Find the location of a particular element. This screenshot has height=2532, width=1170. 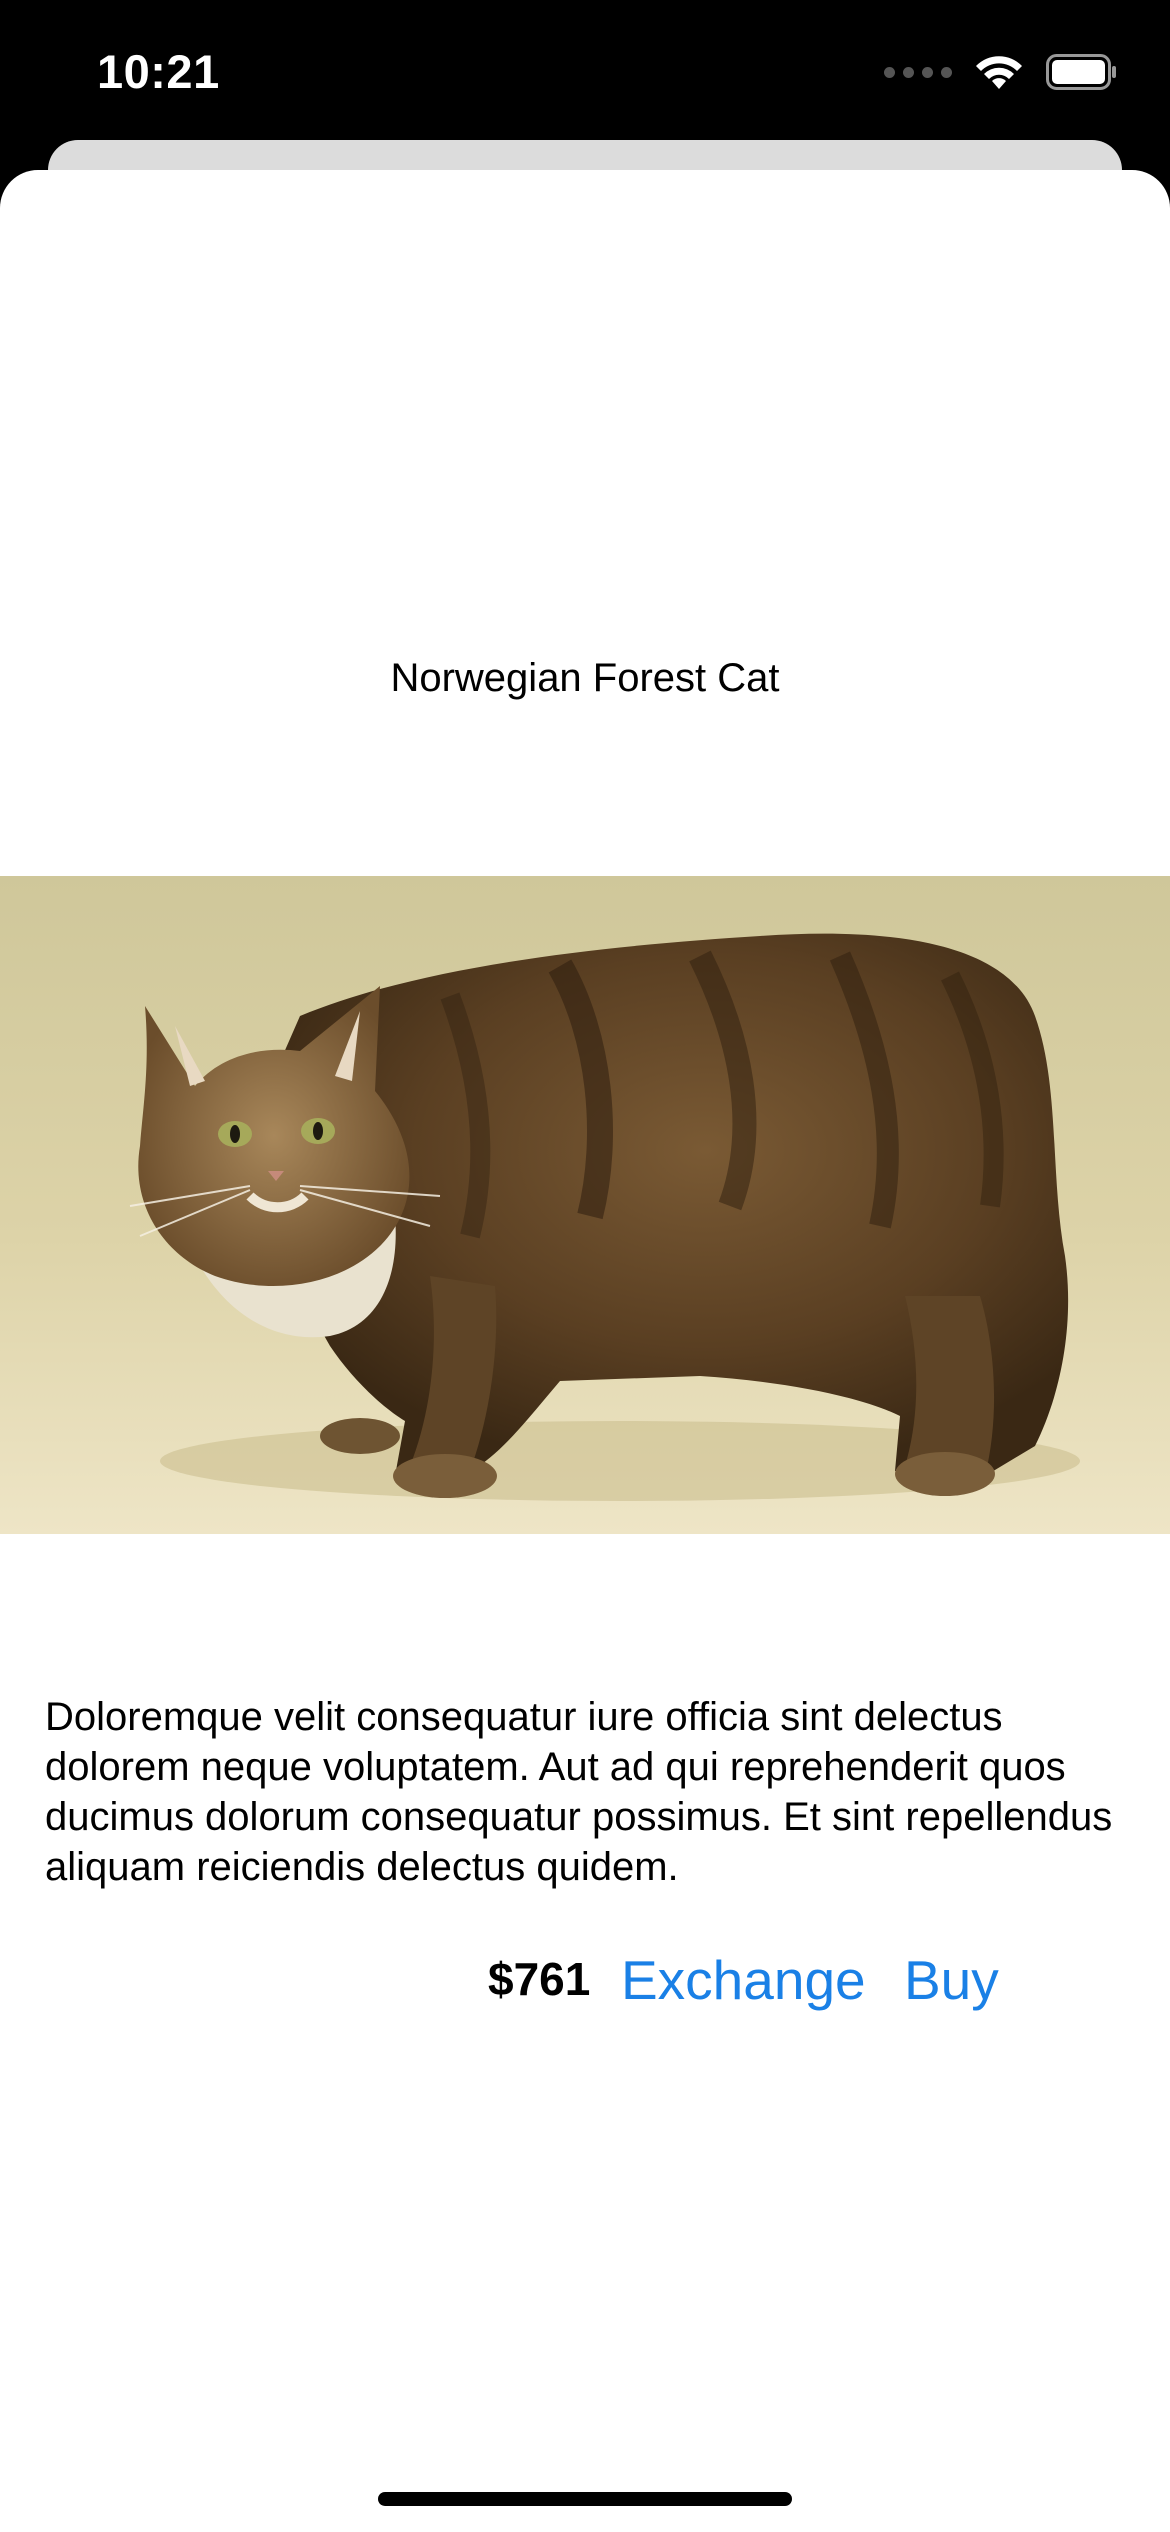

status-icons is located at coordinates (1001, 72).